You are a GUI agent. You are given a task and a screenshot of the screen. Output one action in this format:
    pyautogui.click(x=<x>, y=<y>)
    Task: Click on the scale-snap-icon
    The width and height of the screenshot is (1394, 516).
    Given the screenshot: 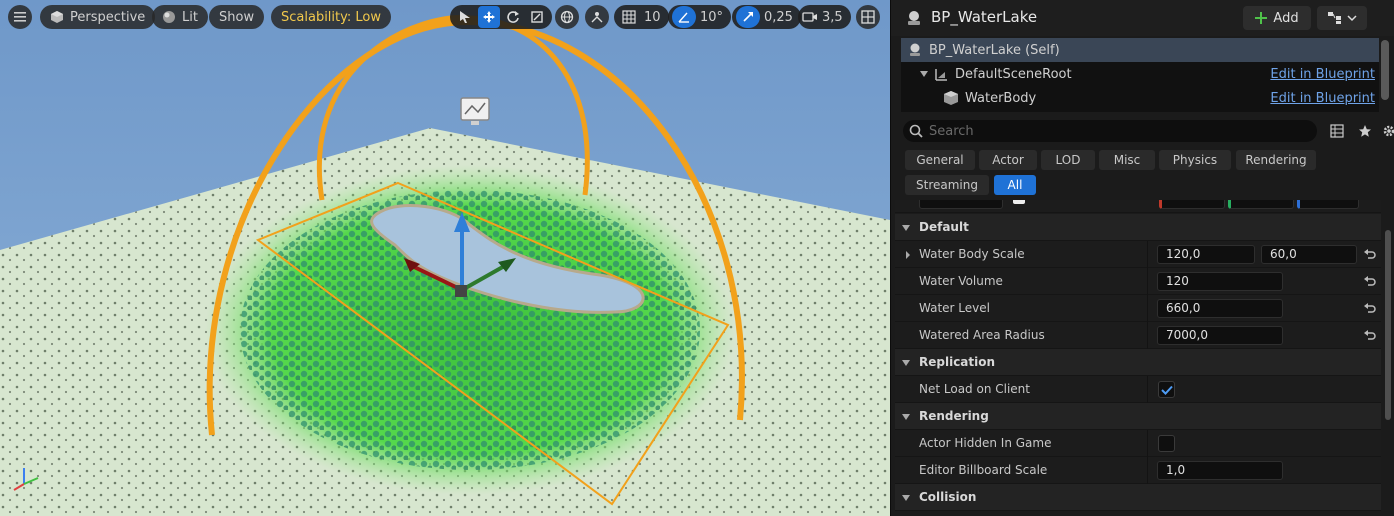 What is the action you would take?
    pyautogui.click(x=748, y=17)
    